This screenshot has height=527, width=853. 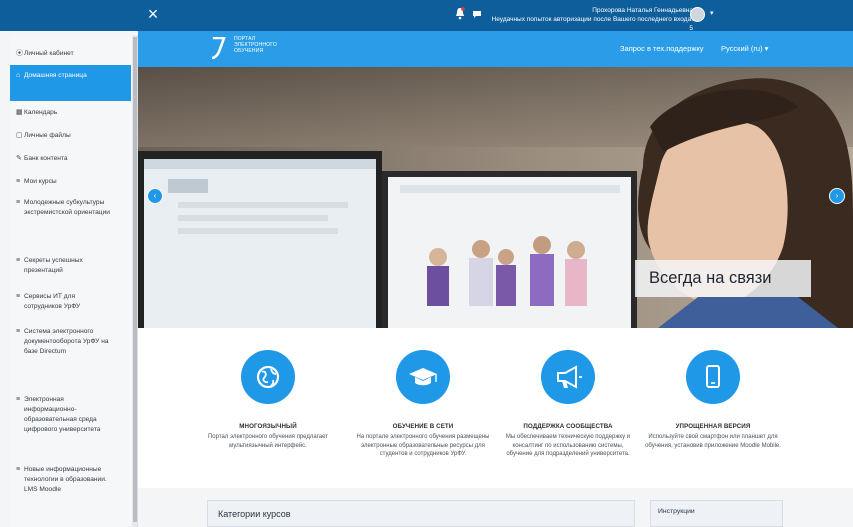 What do you see at coordinates (713, 426) in the screenshot?
I see `feature-title: УПРОЩЕННАЯ ВЕРСИЯ` at bounding box center [713, 426].